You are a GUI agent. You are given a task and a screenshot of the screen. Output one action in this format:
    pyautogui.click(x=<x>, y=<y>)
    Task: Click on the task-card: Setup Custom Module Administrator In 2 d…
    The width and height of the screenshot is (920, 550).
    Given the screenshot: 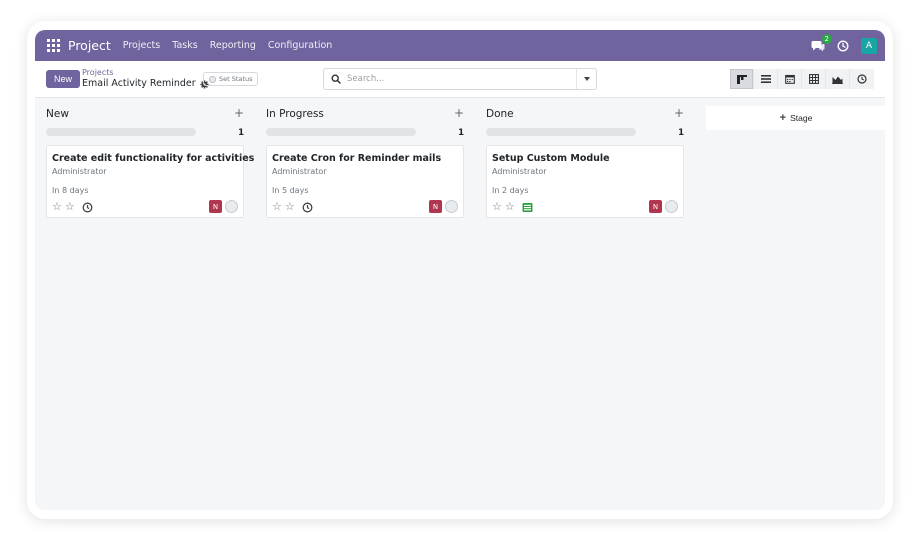 What is the action you would take?
    pyautogui.click(x=585, y=181)
    